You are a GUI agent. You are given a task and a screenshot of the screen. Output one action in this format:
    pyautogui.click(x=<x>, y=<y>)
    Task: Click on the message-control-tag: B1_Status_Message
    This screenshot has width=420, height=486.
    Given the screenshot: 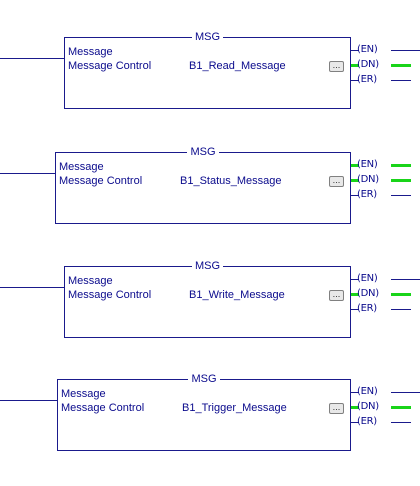 What is the action you would take?
    pyautogui.click(x=231, y=181)
    